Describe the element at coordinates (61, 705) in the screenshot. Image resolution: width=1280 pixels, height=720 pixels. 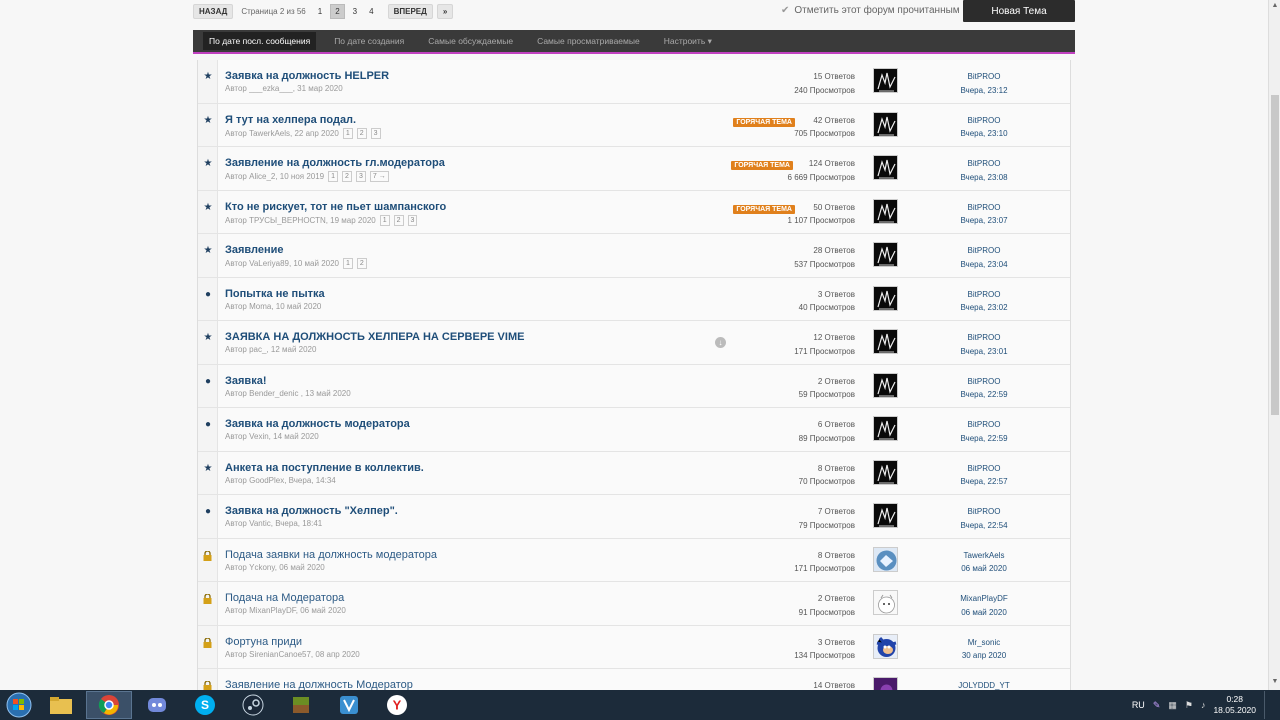
I see `explorer-icon` at that location.